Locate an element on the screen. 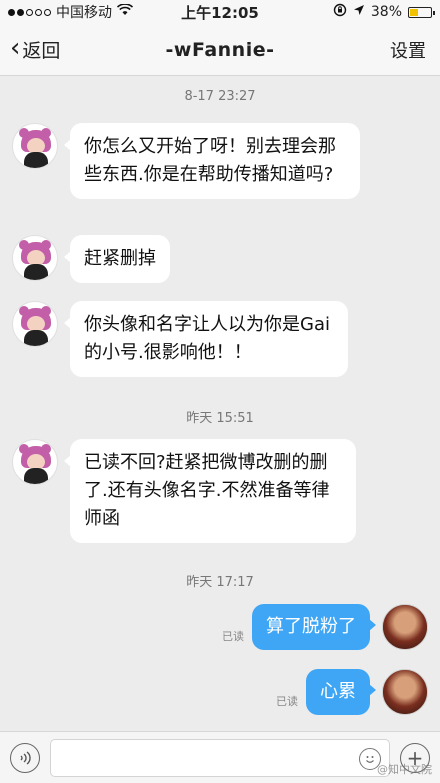 Image resolution: width=440 pixels, height=783 pixels. orientation-lock-icon is located at coordinates (340, 12).